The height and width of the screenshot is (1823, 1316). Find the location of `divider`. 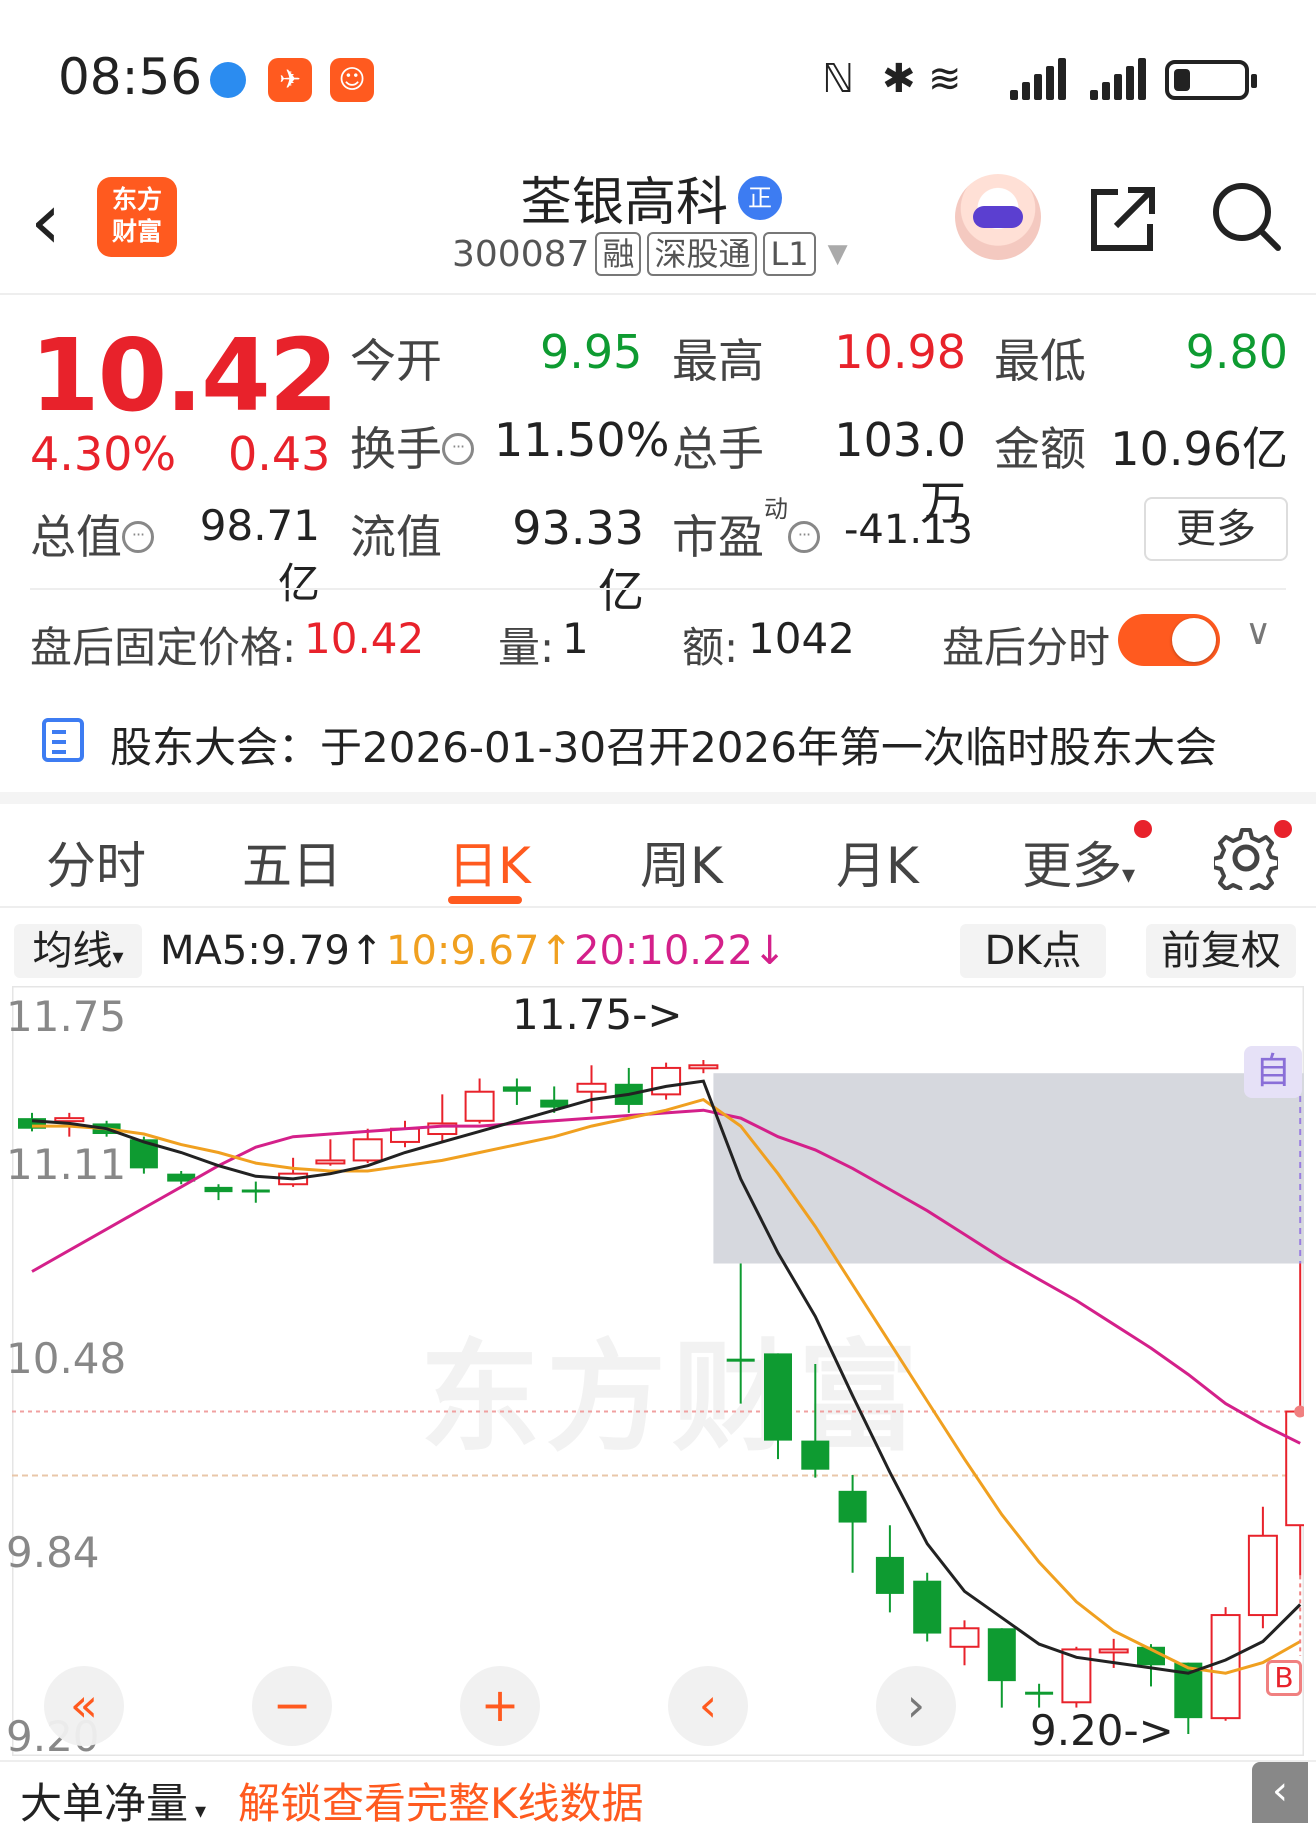

divider is located at coordinates (658, 589).